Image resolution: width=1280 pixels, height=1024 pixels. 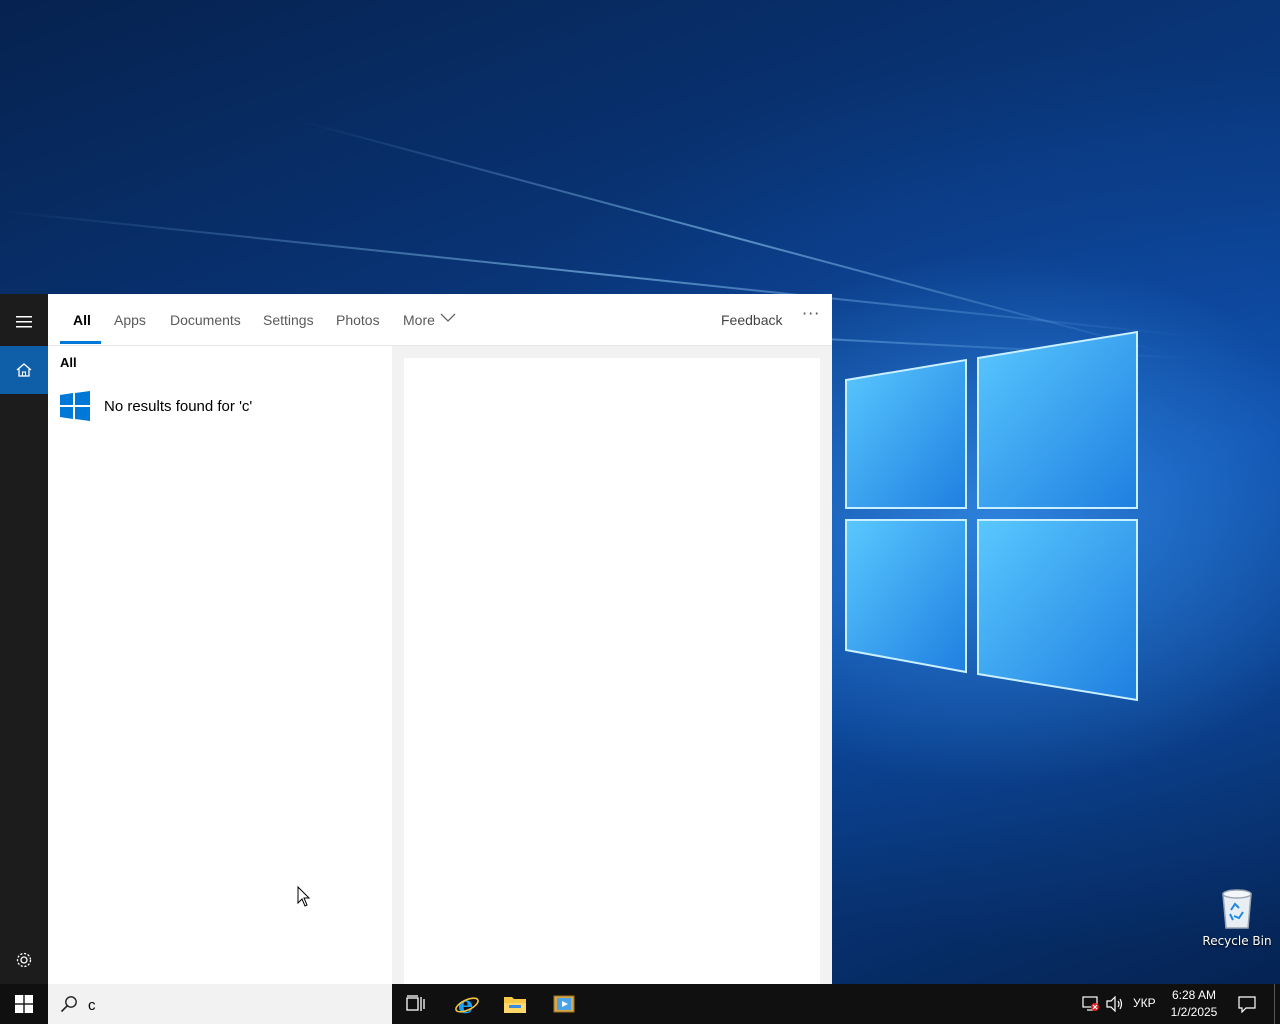 I want to click on windows-logo-icon, so click(x=75, y=406).